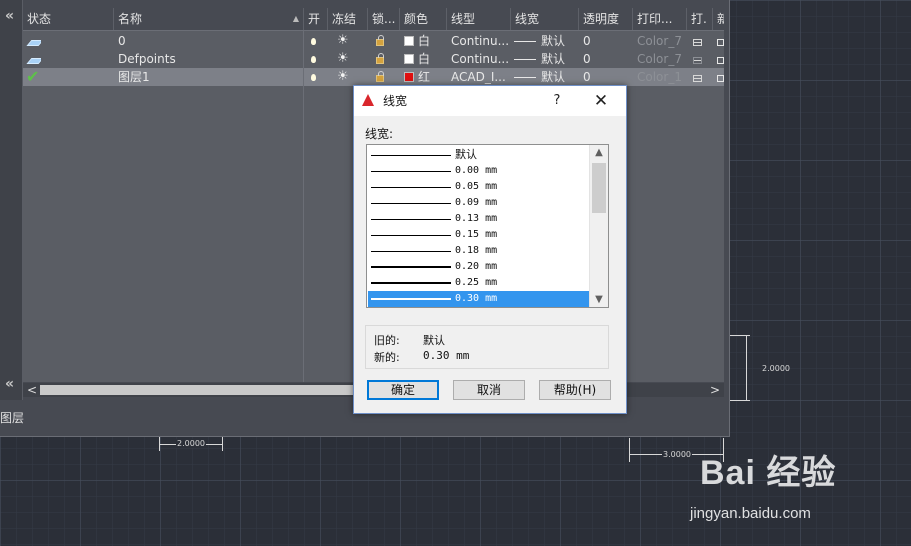  I want to click on lineweight-option: 0.20 mm, so click(479, 267).